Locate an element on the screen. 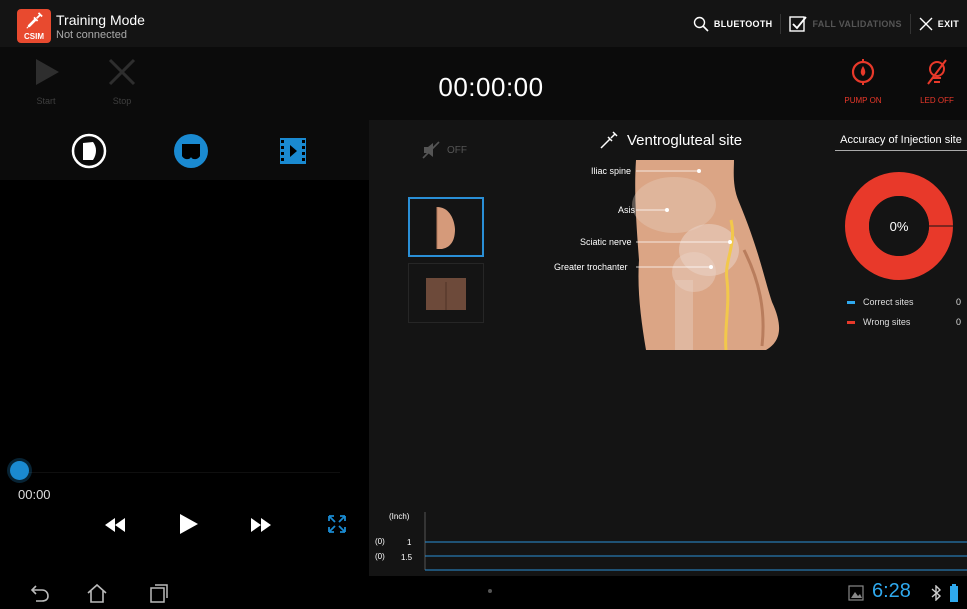 The height and width of the screenshot is (609, 967). gallery-icon is located at coordinates (856, 593).